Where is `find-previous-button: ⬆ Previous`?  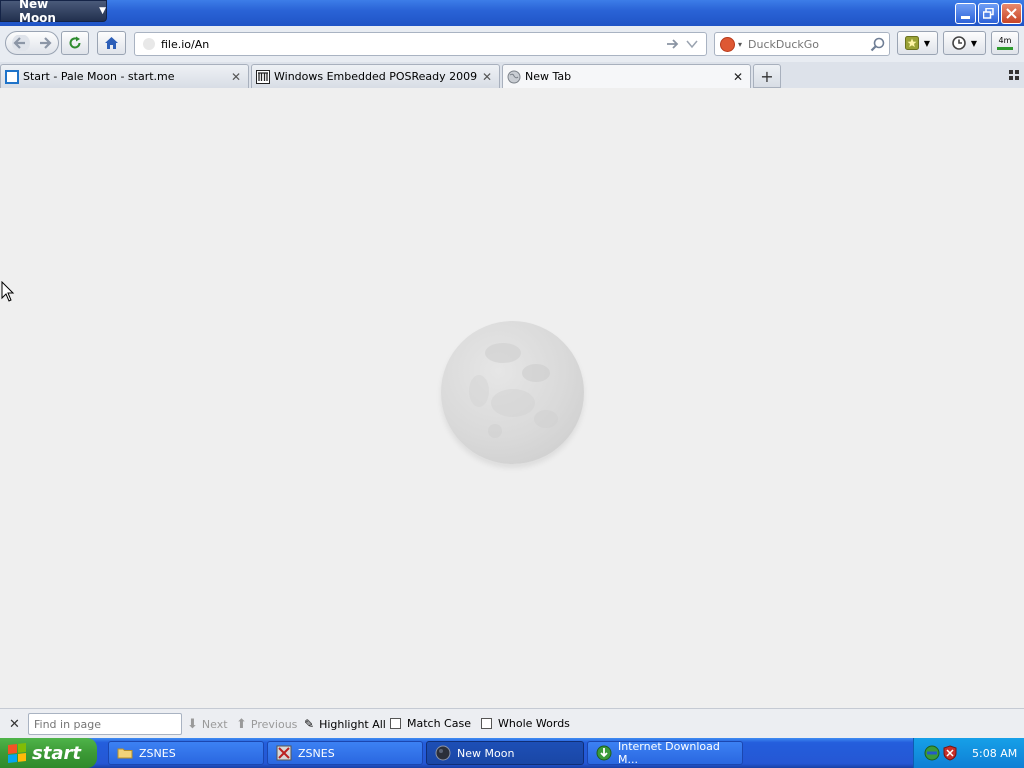 find-previous-button: ⬆ Previous is located at coordinates (266, 724).